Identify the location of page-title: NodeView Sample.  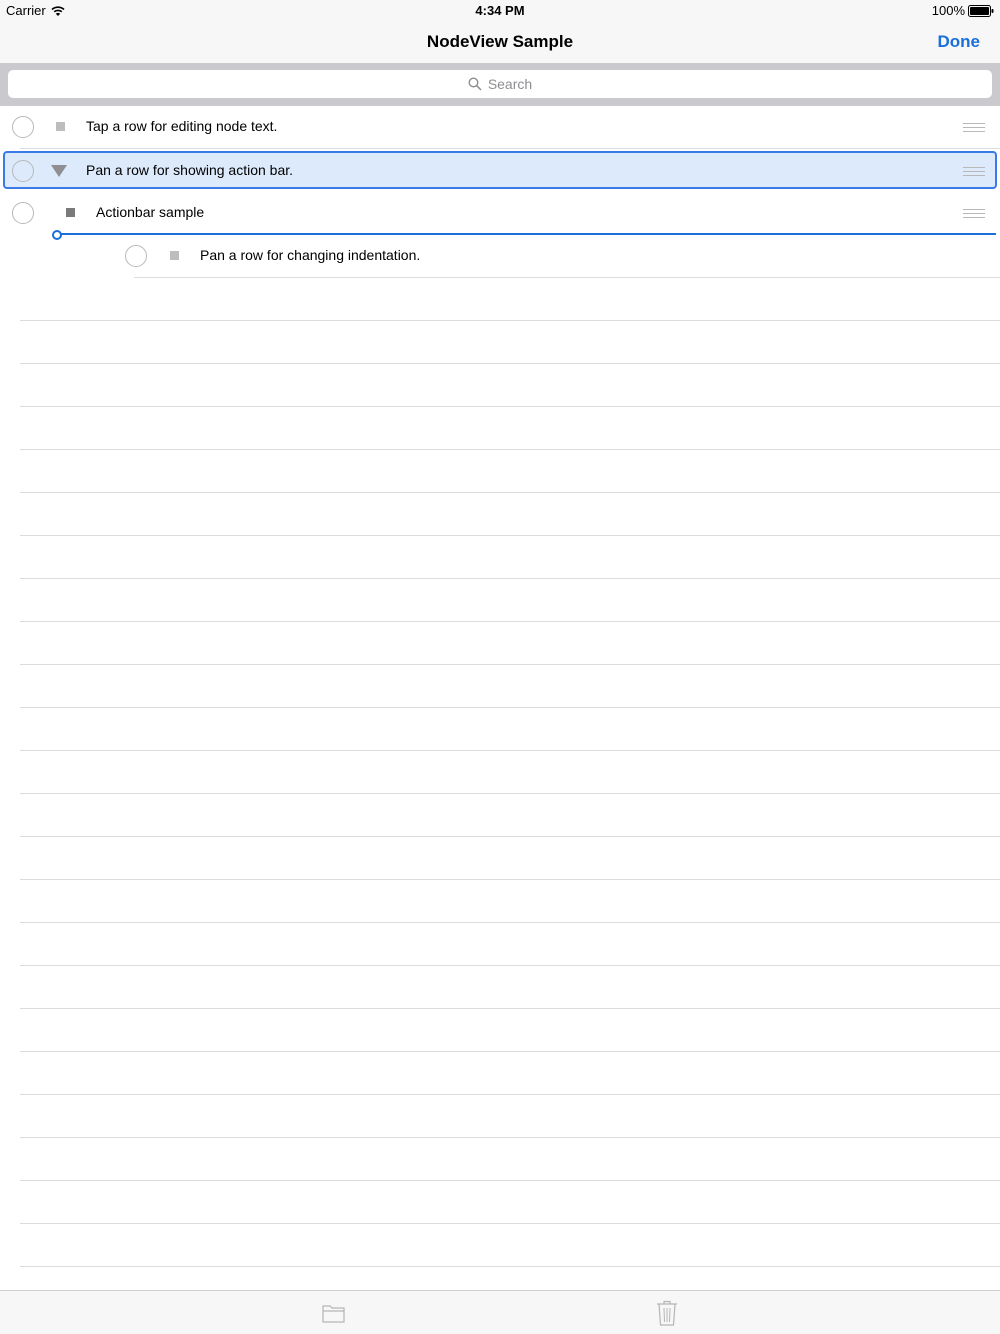
(500, 41).